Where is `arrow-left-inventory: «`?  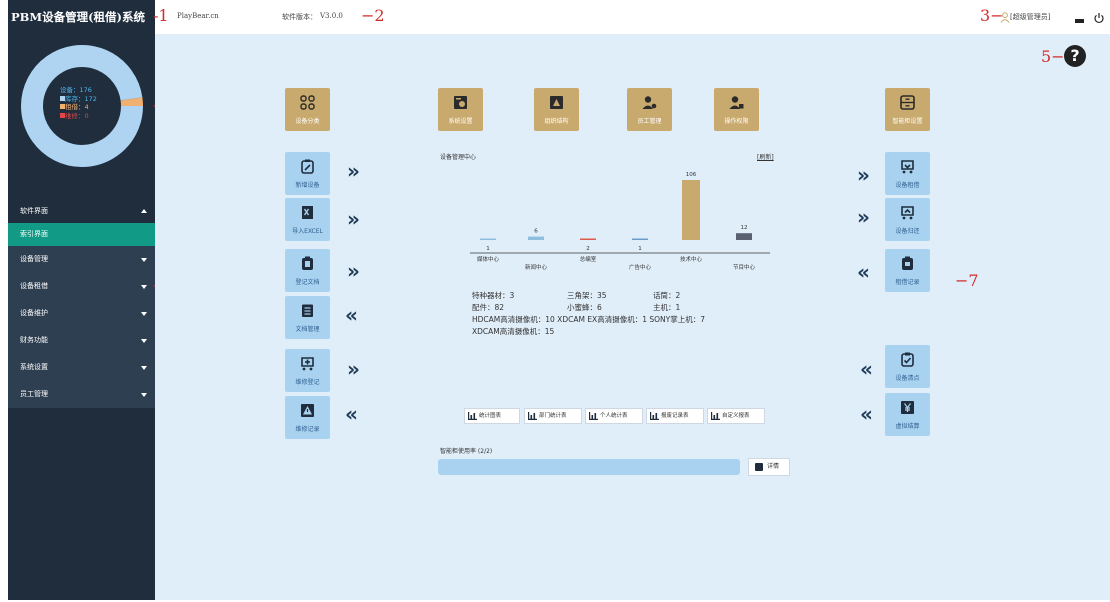 arrow-left-inventory: « is located at coordinates (866, 369).